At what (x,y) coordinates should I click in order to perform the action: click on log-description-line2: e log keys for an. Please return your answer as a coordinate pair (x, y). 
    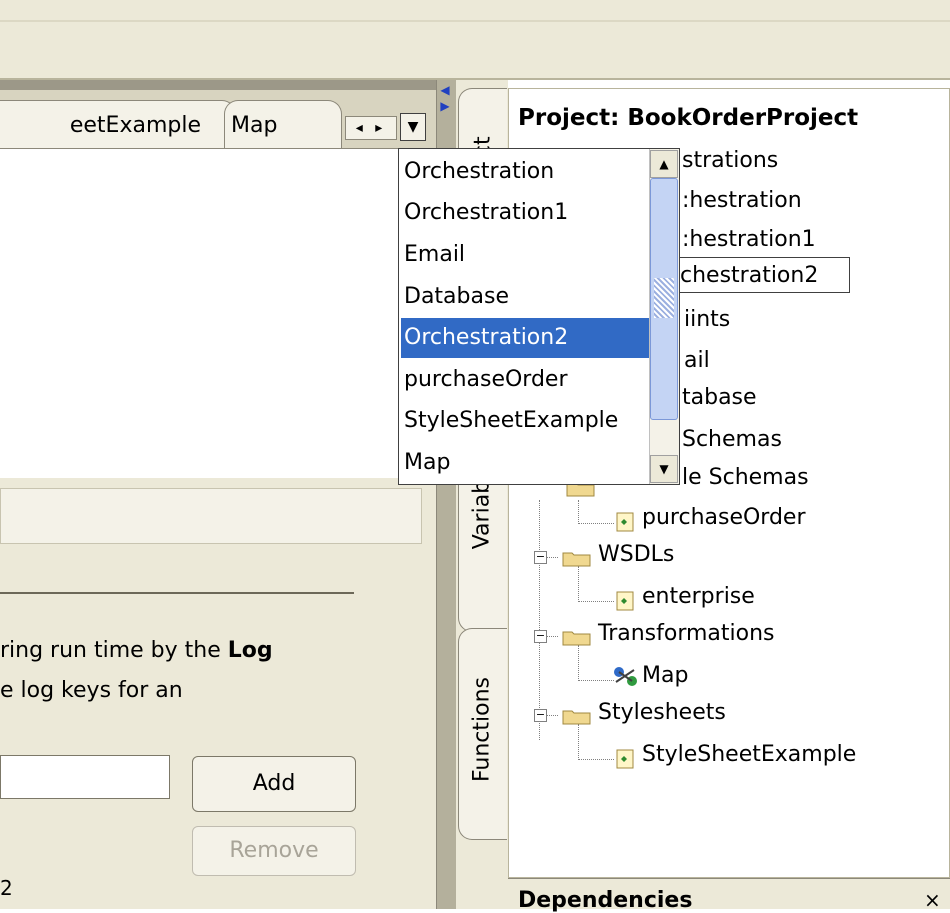
    Looking at the image, I should click on (91, 690).